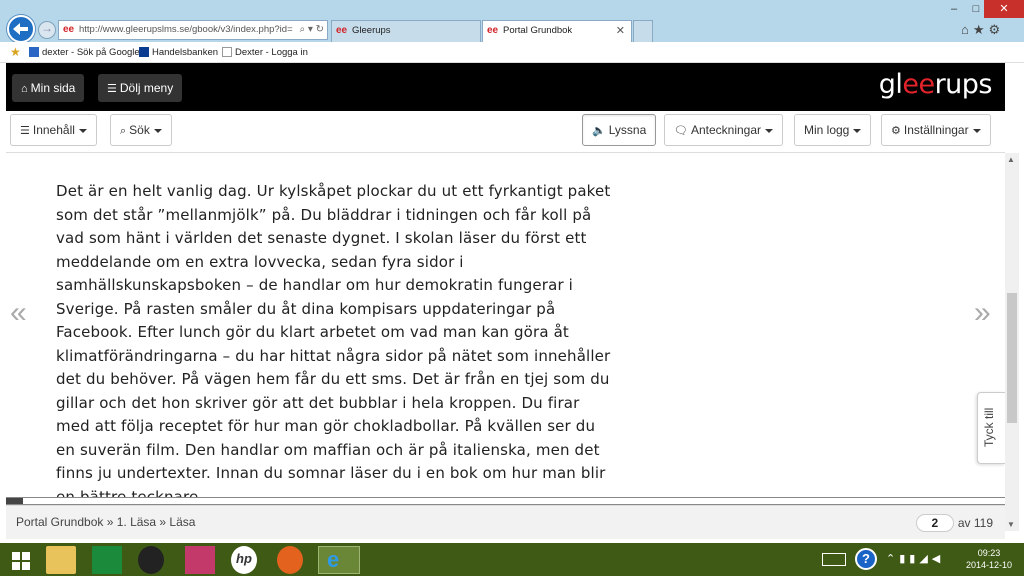 The image size is (1024, 576). I want to click on internet-explorer-icon: e, so click(339, 560).